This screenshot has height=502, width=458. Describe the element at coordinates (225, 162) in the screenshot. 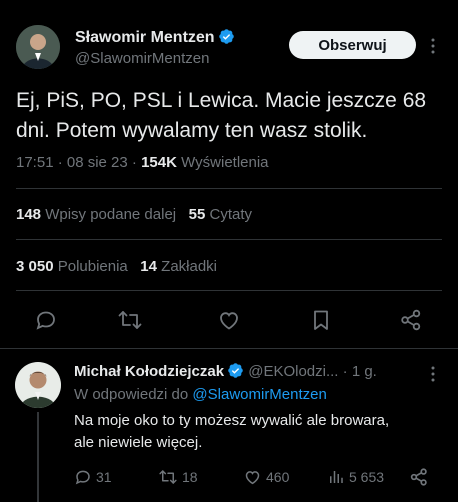

I see `views-label: Wyświetlenia` at that location.